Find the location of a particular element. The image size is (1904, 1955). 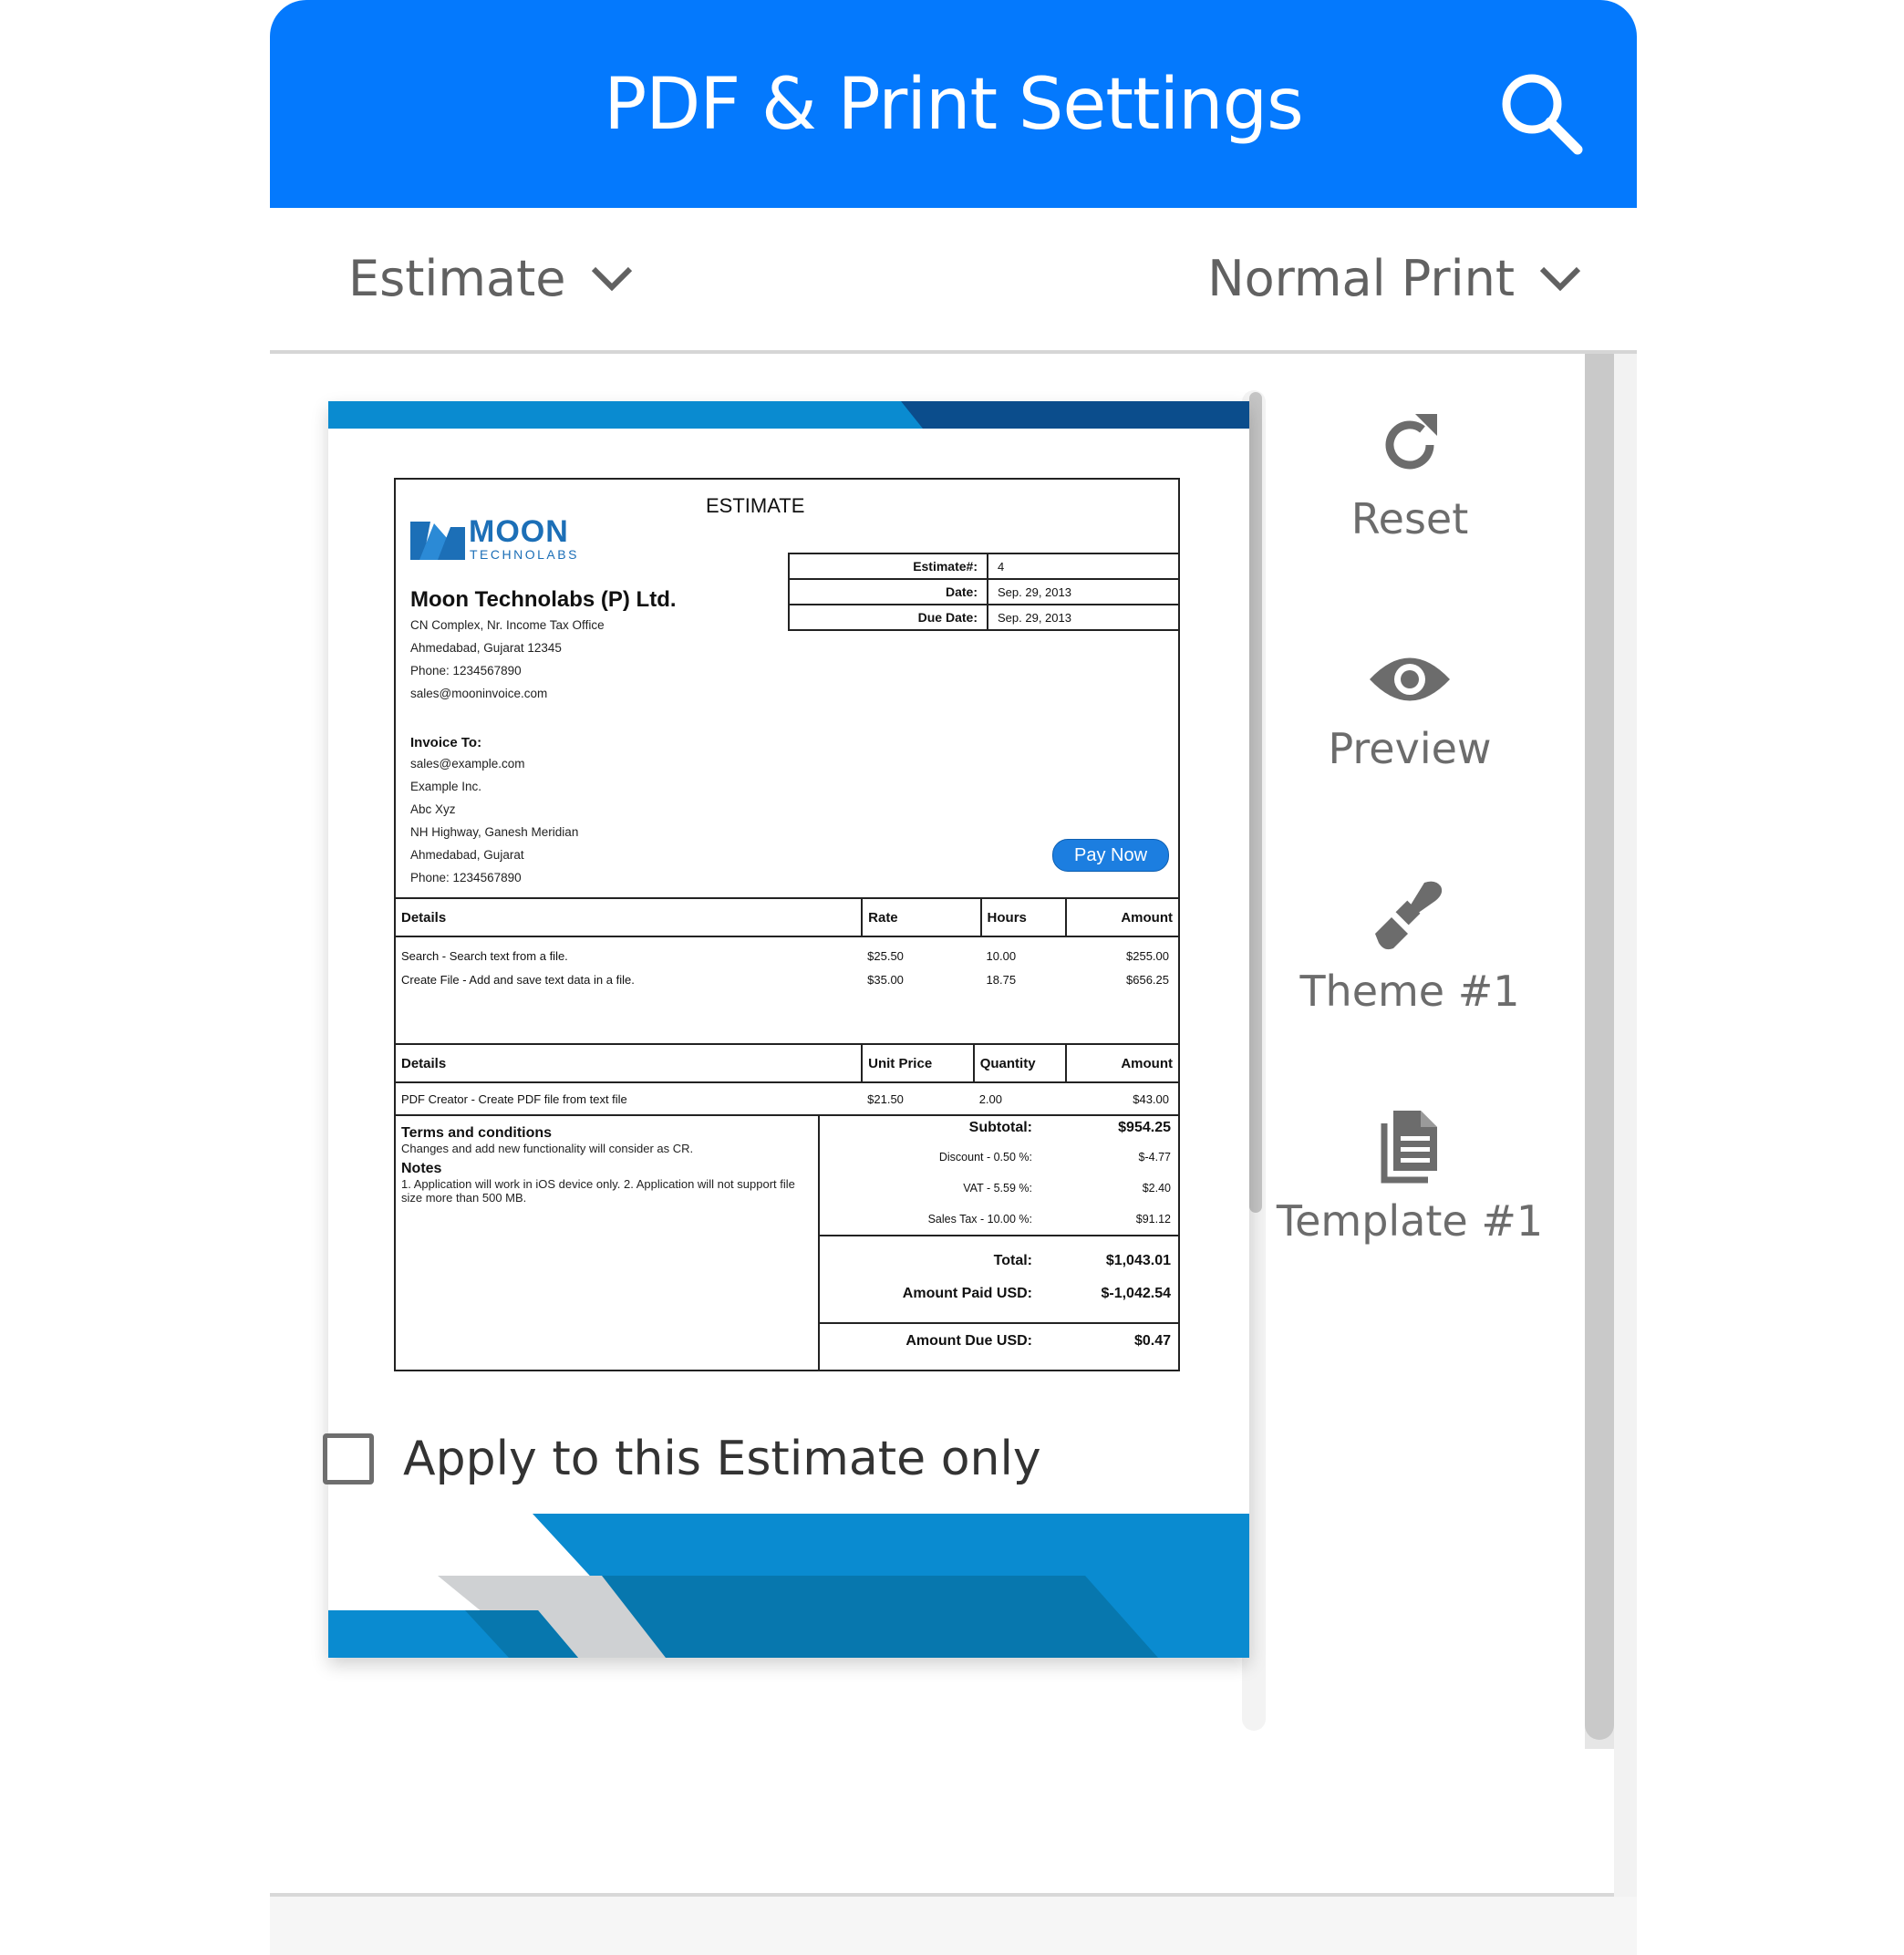

item-detail: Search - Search text from a file. is located at coordinates (485, 956).